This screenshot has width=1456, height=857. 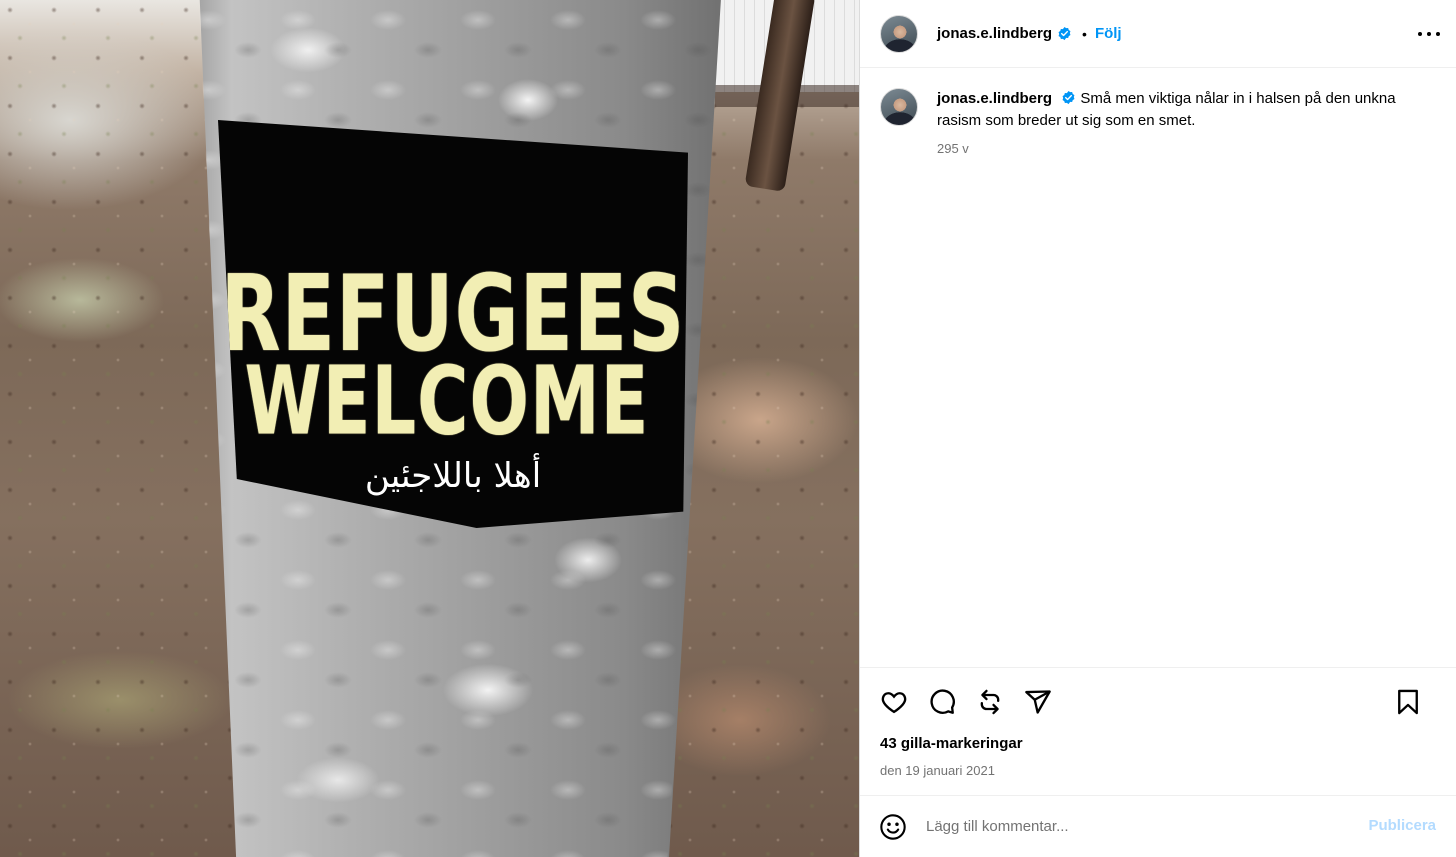 I want to click on share-icon, so click(x=1038, y=702).